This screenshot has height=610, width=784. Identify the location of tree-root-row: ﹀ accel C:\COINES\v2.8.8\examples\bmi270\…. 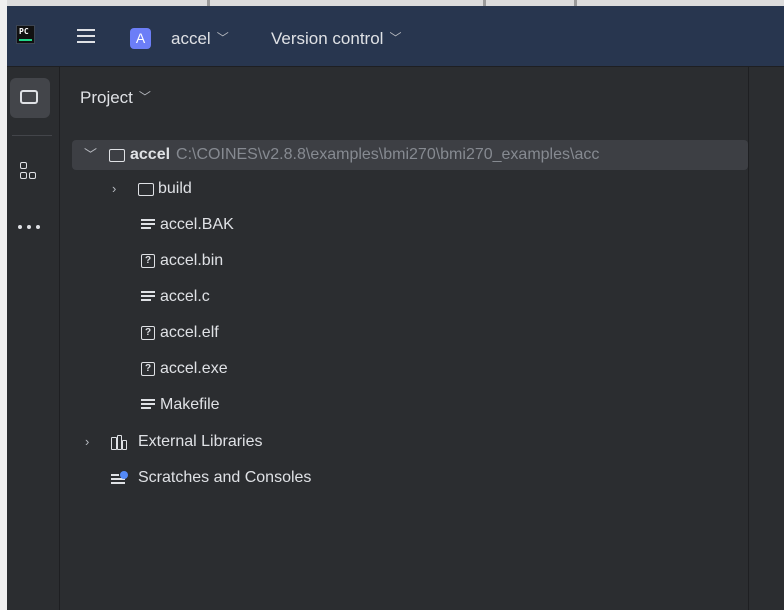
(410, 155).